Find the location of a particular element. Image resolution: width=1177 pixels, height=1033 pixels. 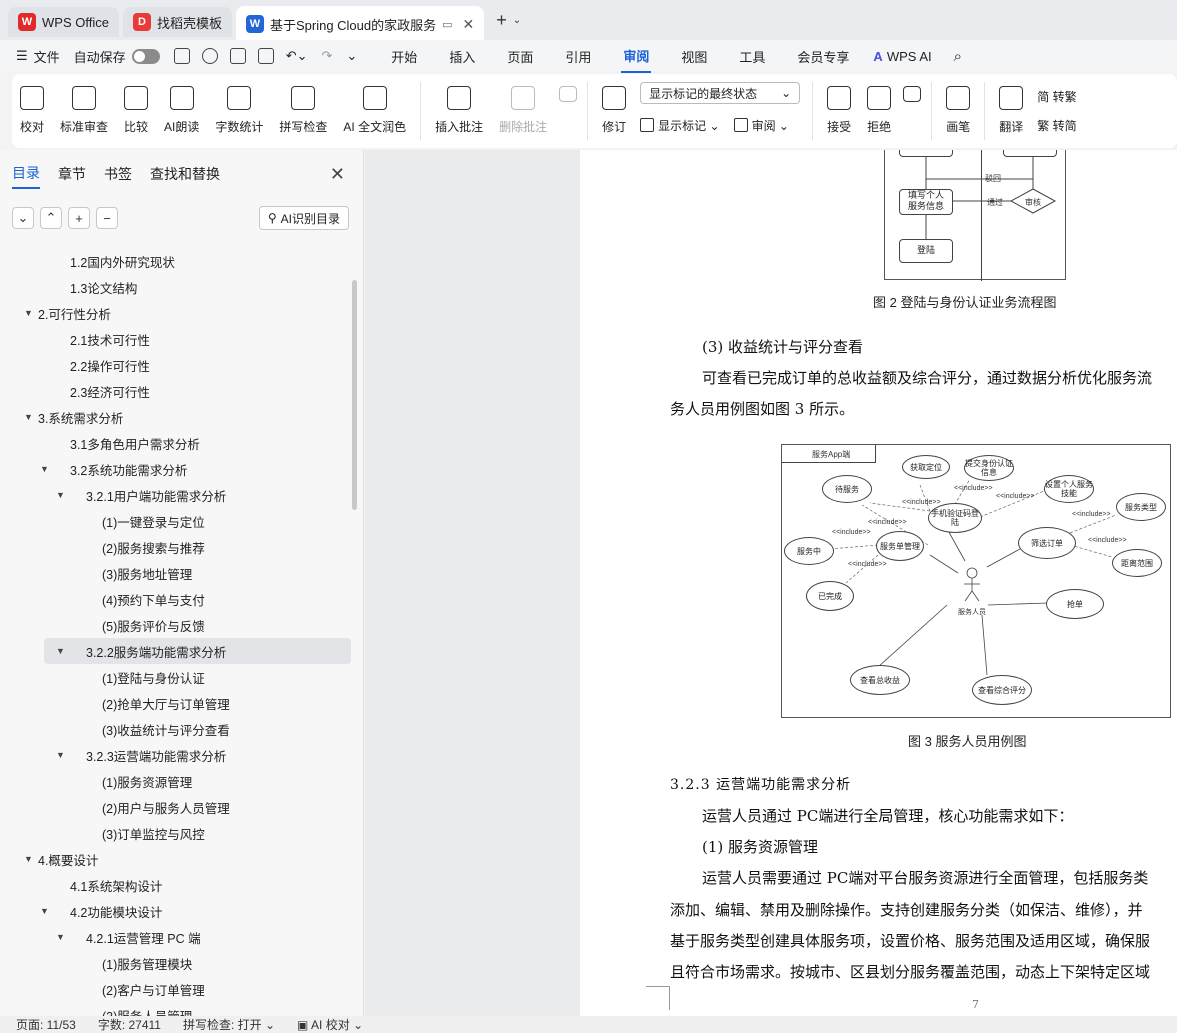

wps-ai-button: A WPS AI is located at coordinates (902, 56).